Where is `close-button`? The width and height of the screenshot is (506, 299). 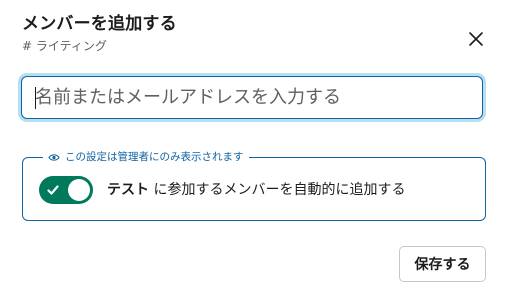 close-button is located at coordinates (476, 39).